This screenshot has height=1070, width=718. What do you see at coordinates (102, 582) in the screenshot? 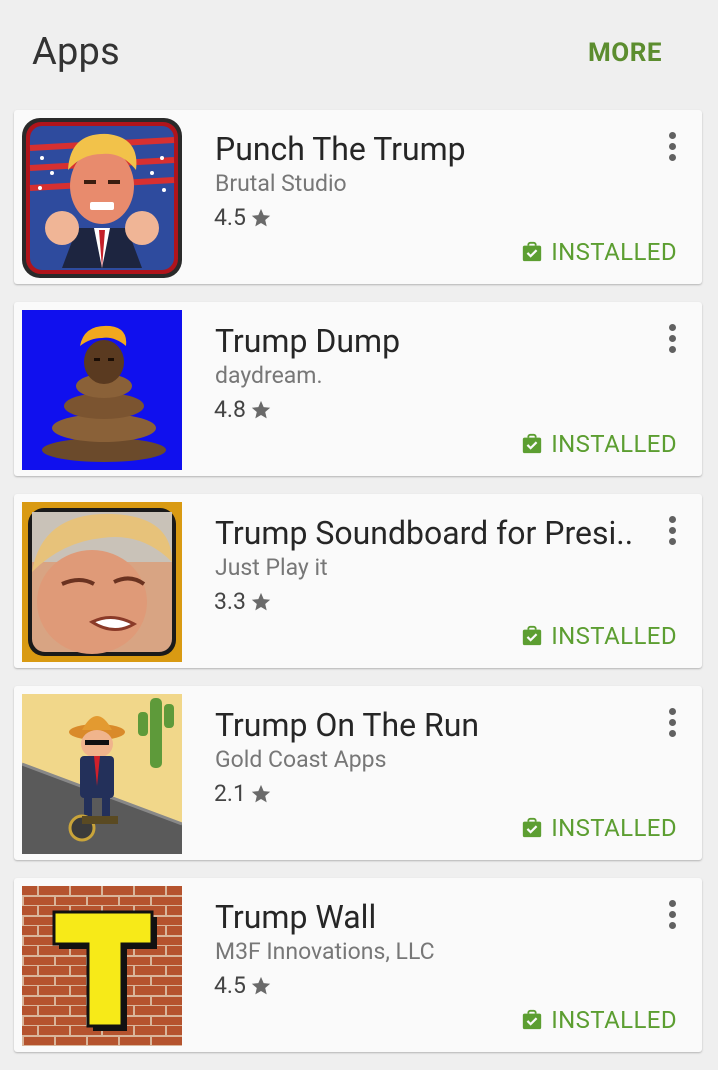
I see `trump-soundboard-app-icon` at bounding box center [102, 582].